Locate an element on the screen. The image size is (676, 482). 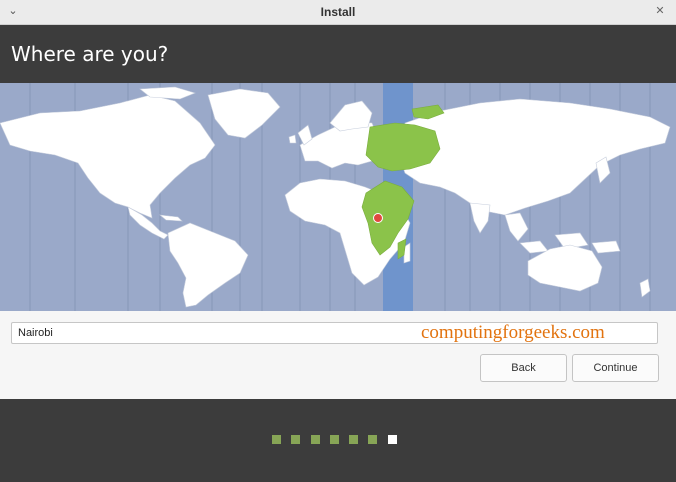
close-icon: ✕ is located at coordinates (660, 11).